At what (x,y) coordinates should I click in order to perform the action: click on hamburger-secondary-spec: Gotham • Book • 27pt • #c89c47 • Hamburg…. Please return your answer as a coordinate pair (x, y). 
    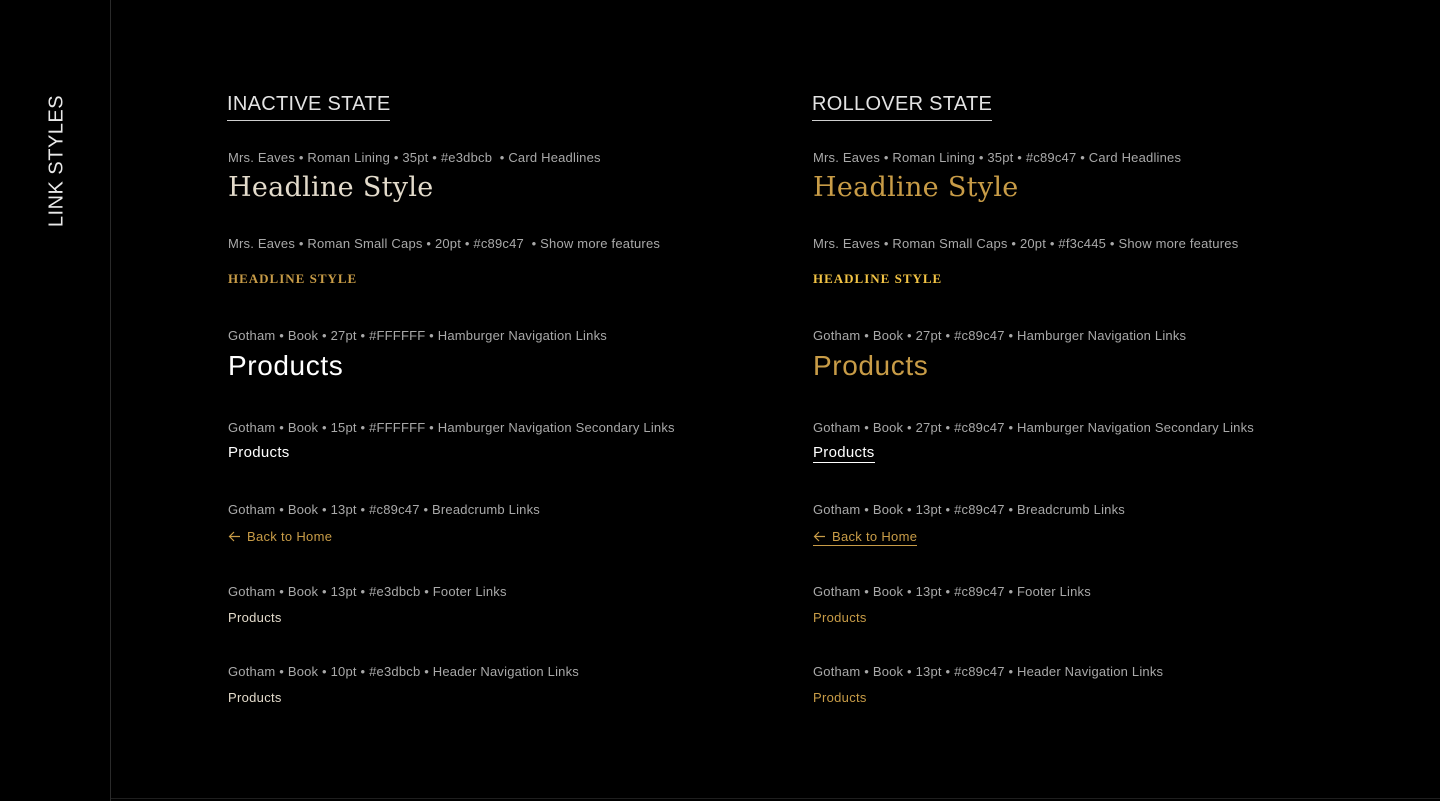
    Looking at the image, I should click on (1034, 427).